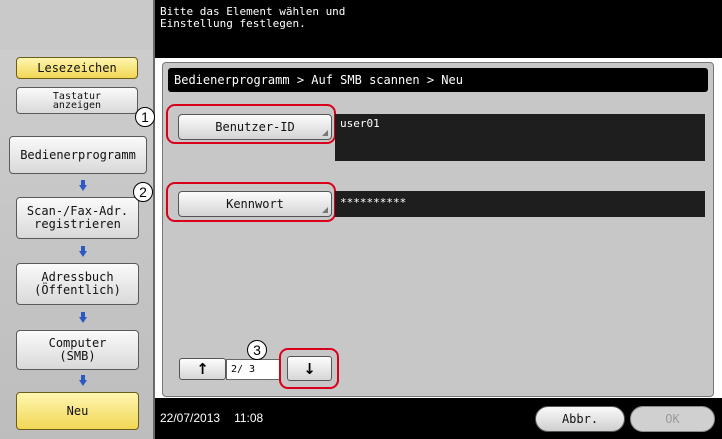  Describe the element at coordinates (672, 419) in the screenshot. I see `ok-button: OK` at that location.